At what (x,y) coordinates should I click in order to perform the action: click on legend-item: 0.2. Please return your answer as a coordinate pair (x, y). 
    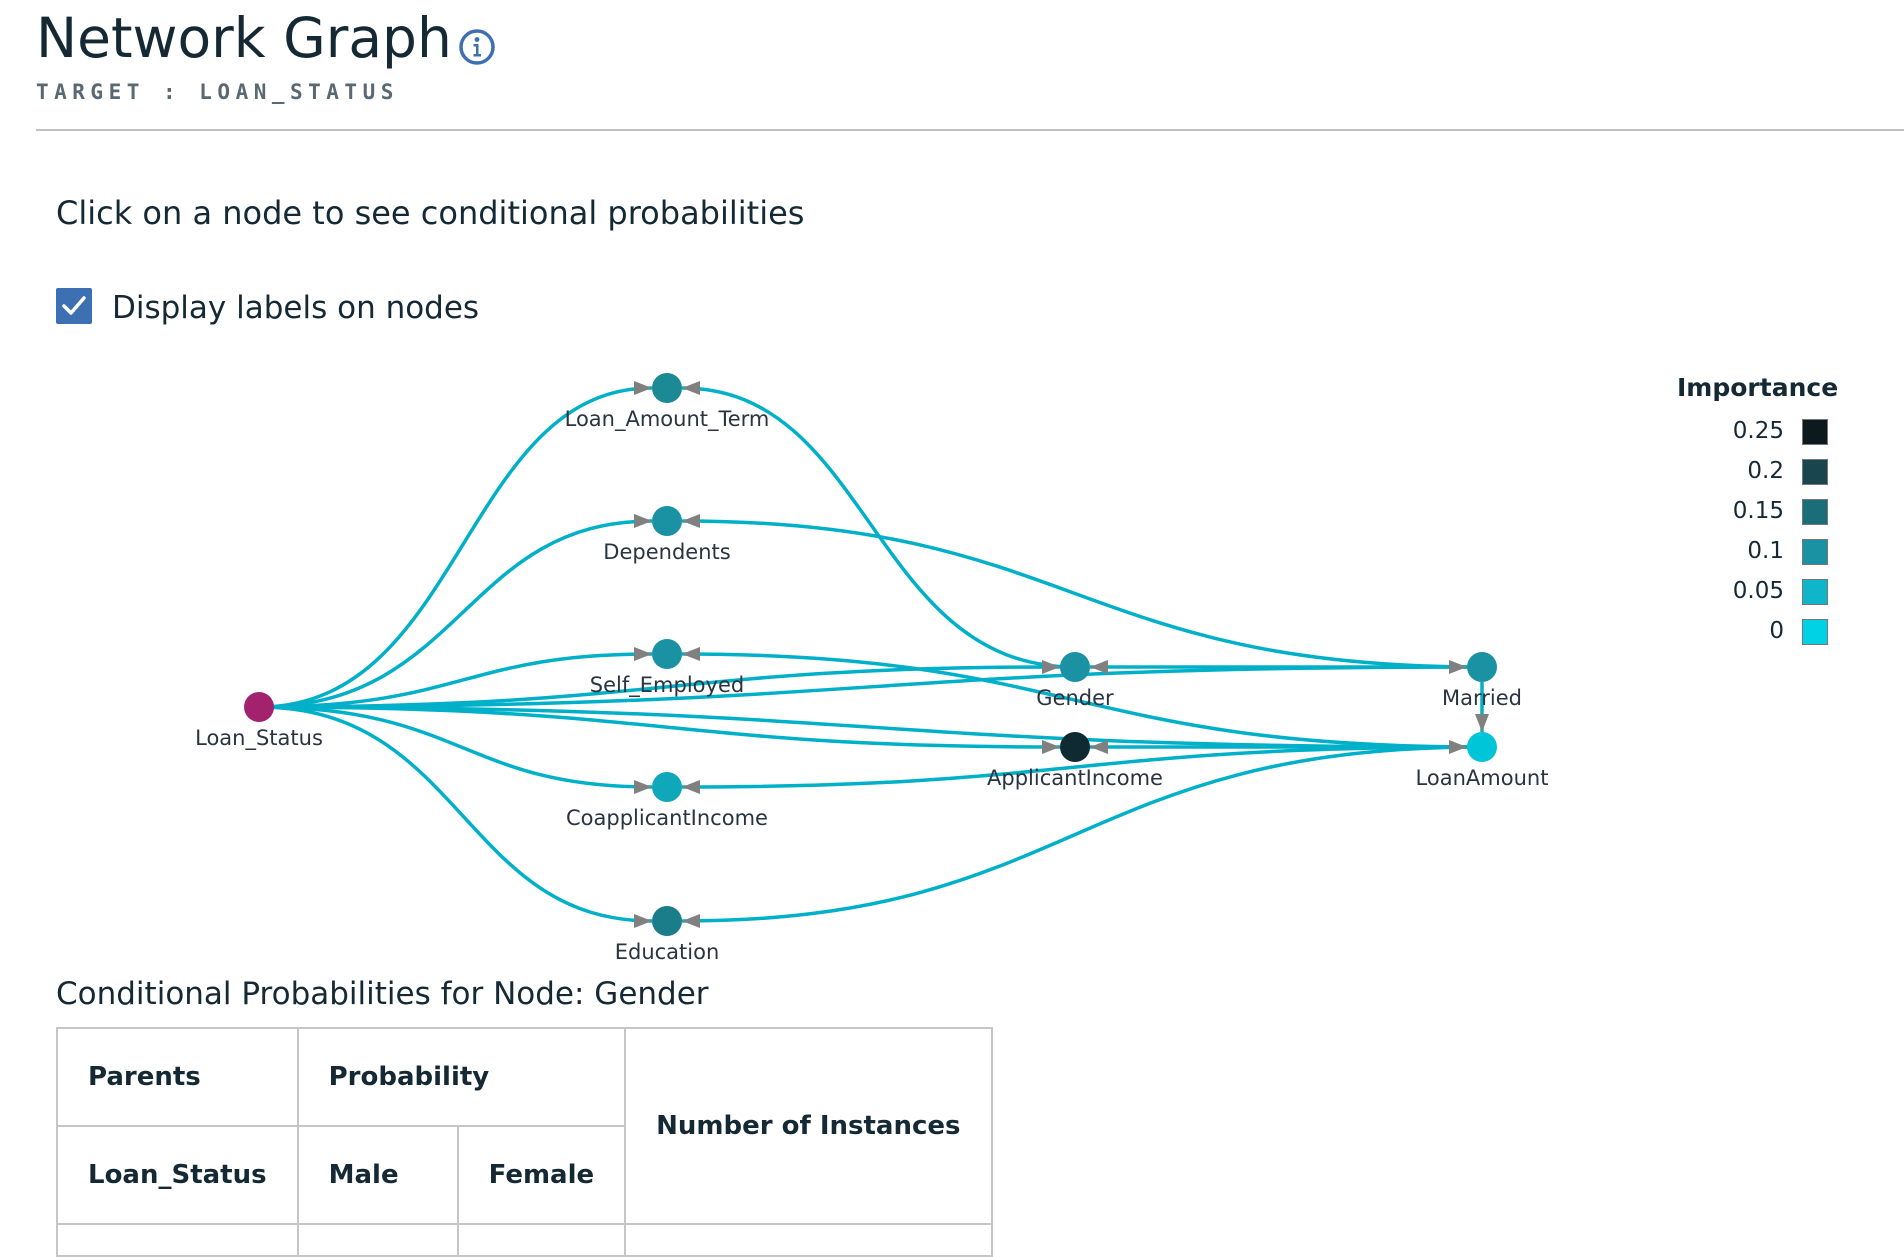
    Looking at the image, I should click on (1765, 473).